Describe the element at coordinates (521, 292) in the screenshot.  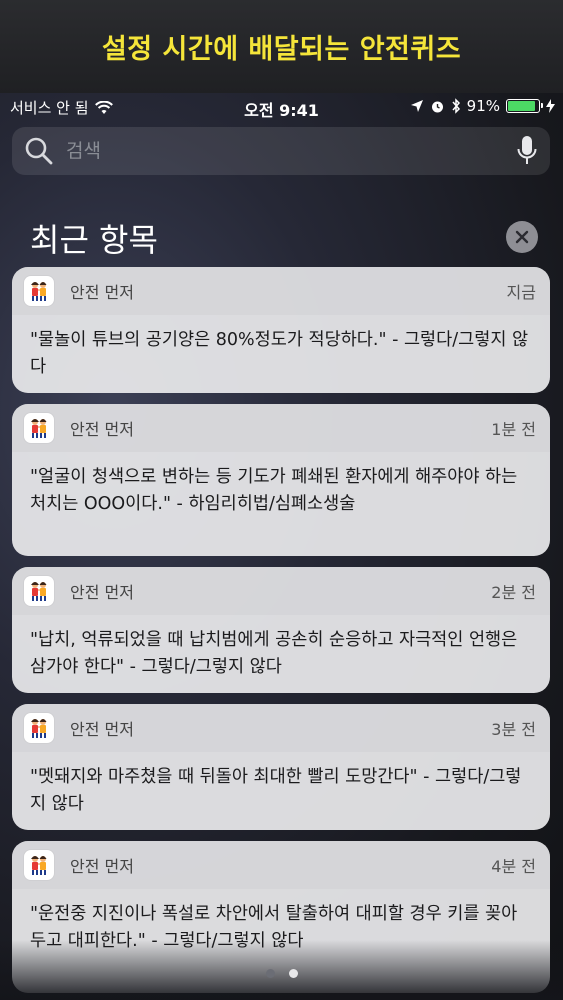
I see `notification-time: 지금` at that location.